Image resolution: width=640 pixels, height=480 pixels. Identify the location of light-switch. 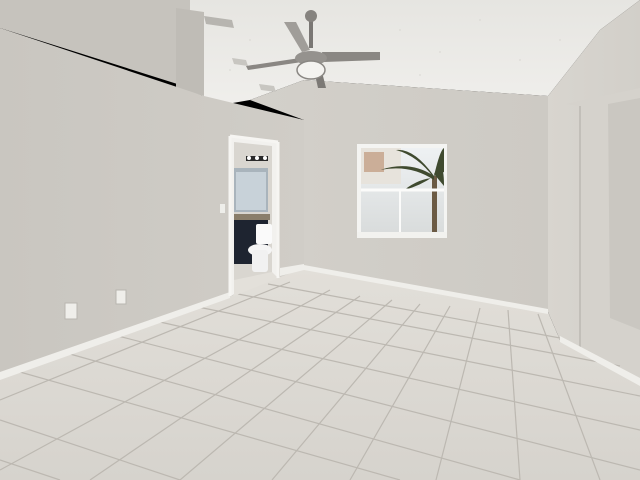
(222, 208).